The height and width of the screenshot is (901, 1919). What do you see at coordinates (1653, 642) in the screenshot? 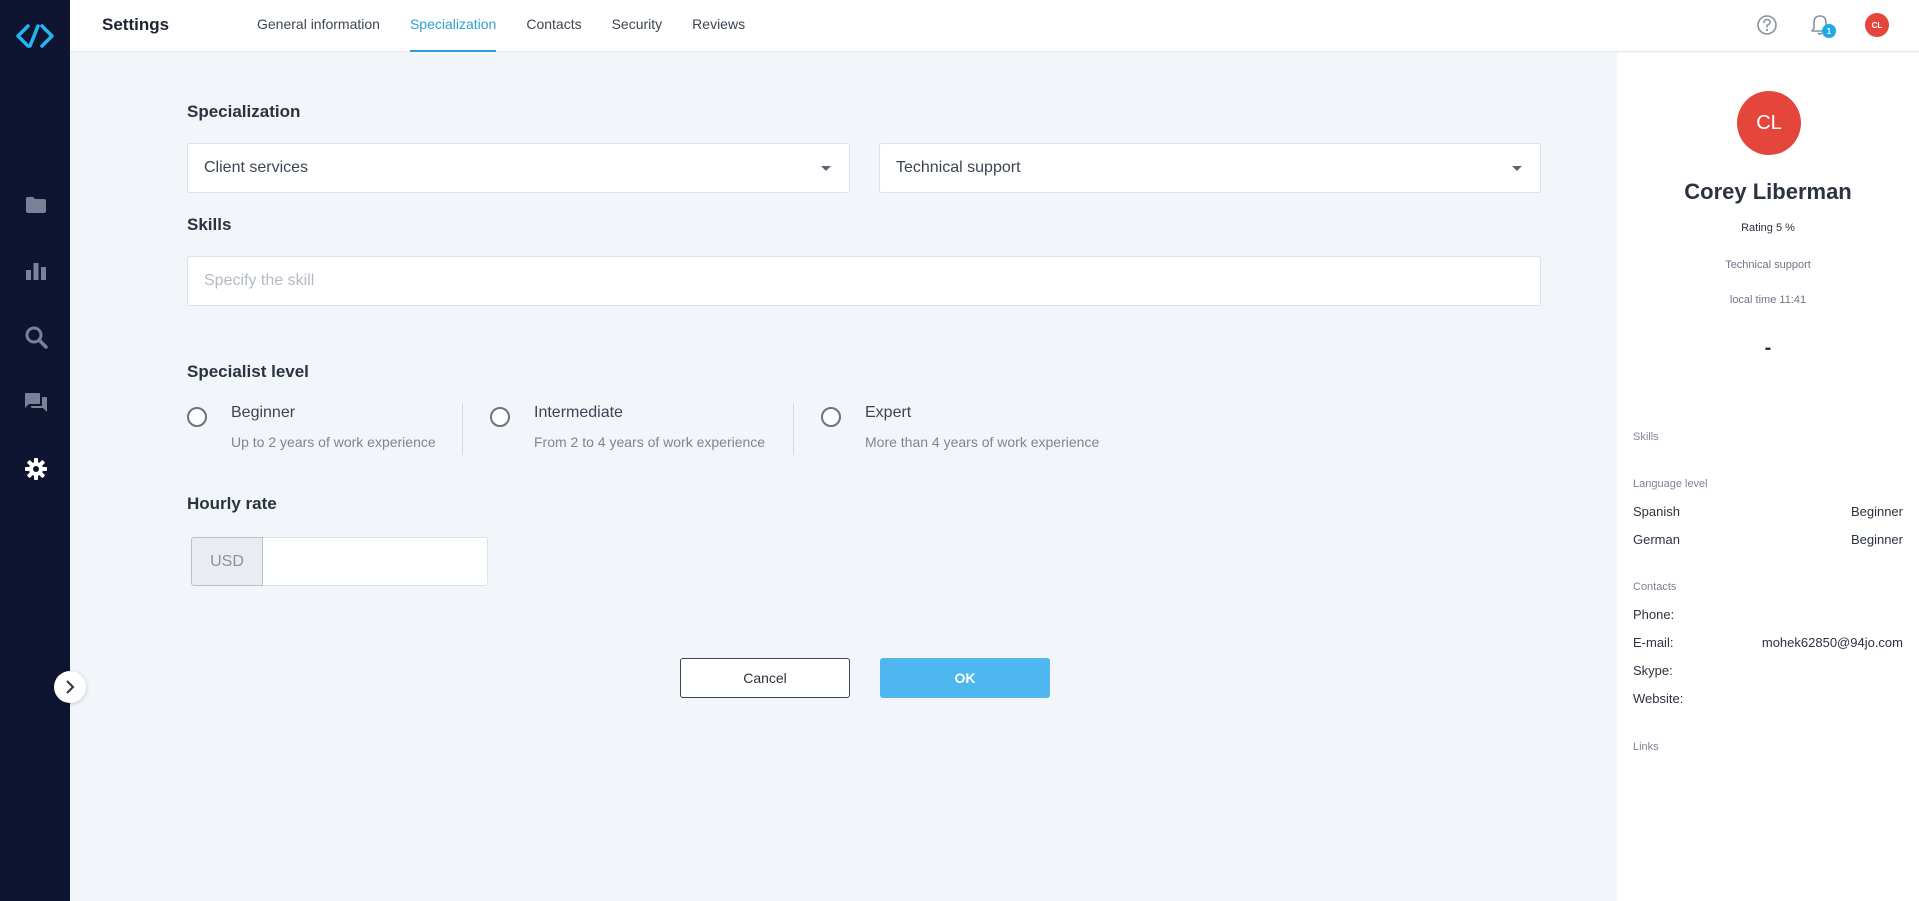
I see `contact-label: E-mail:` at bounding box center [1653, 642].